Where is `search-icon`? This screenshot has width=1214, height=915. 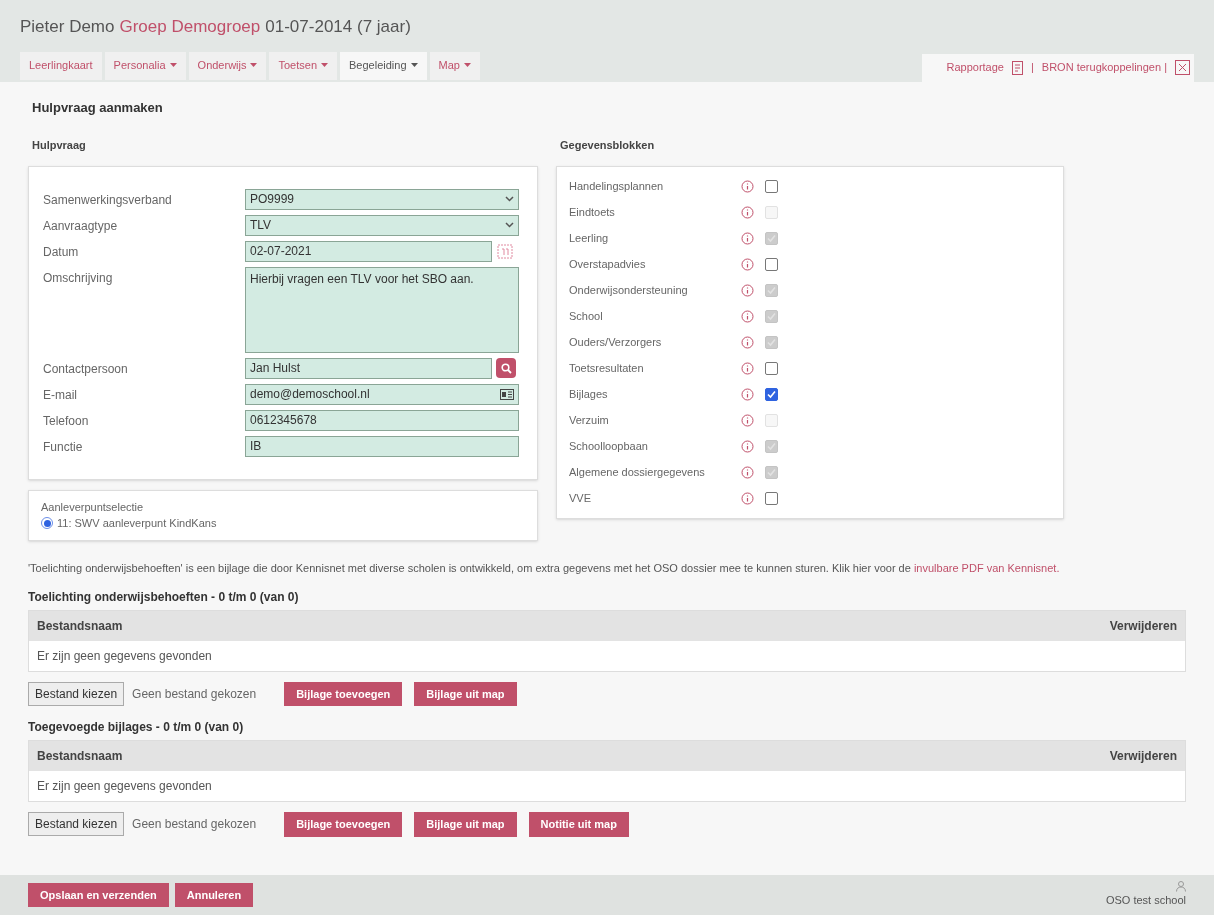 search-icon is located at coordinates (506, 368).